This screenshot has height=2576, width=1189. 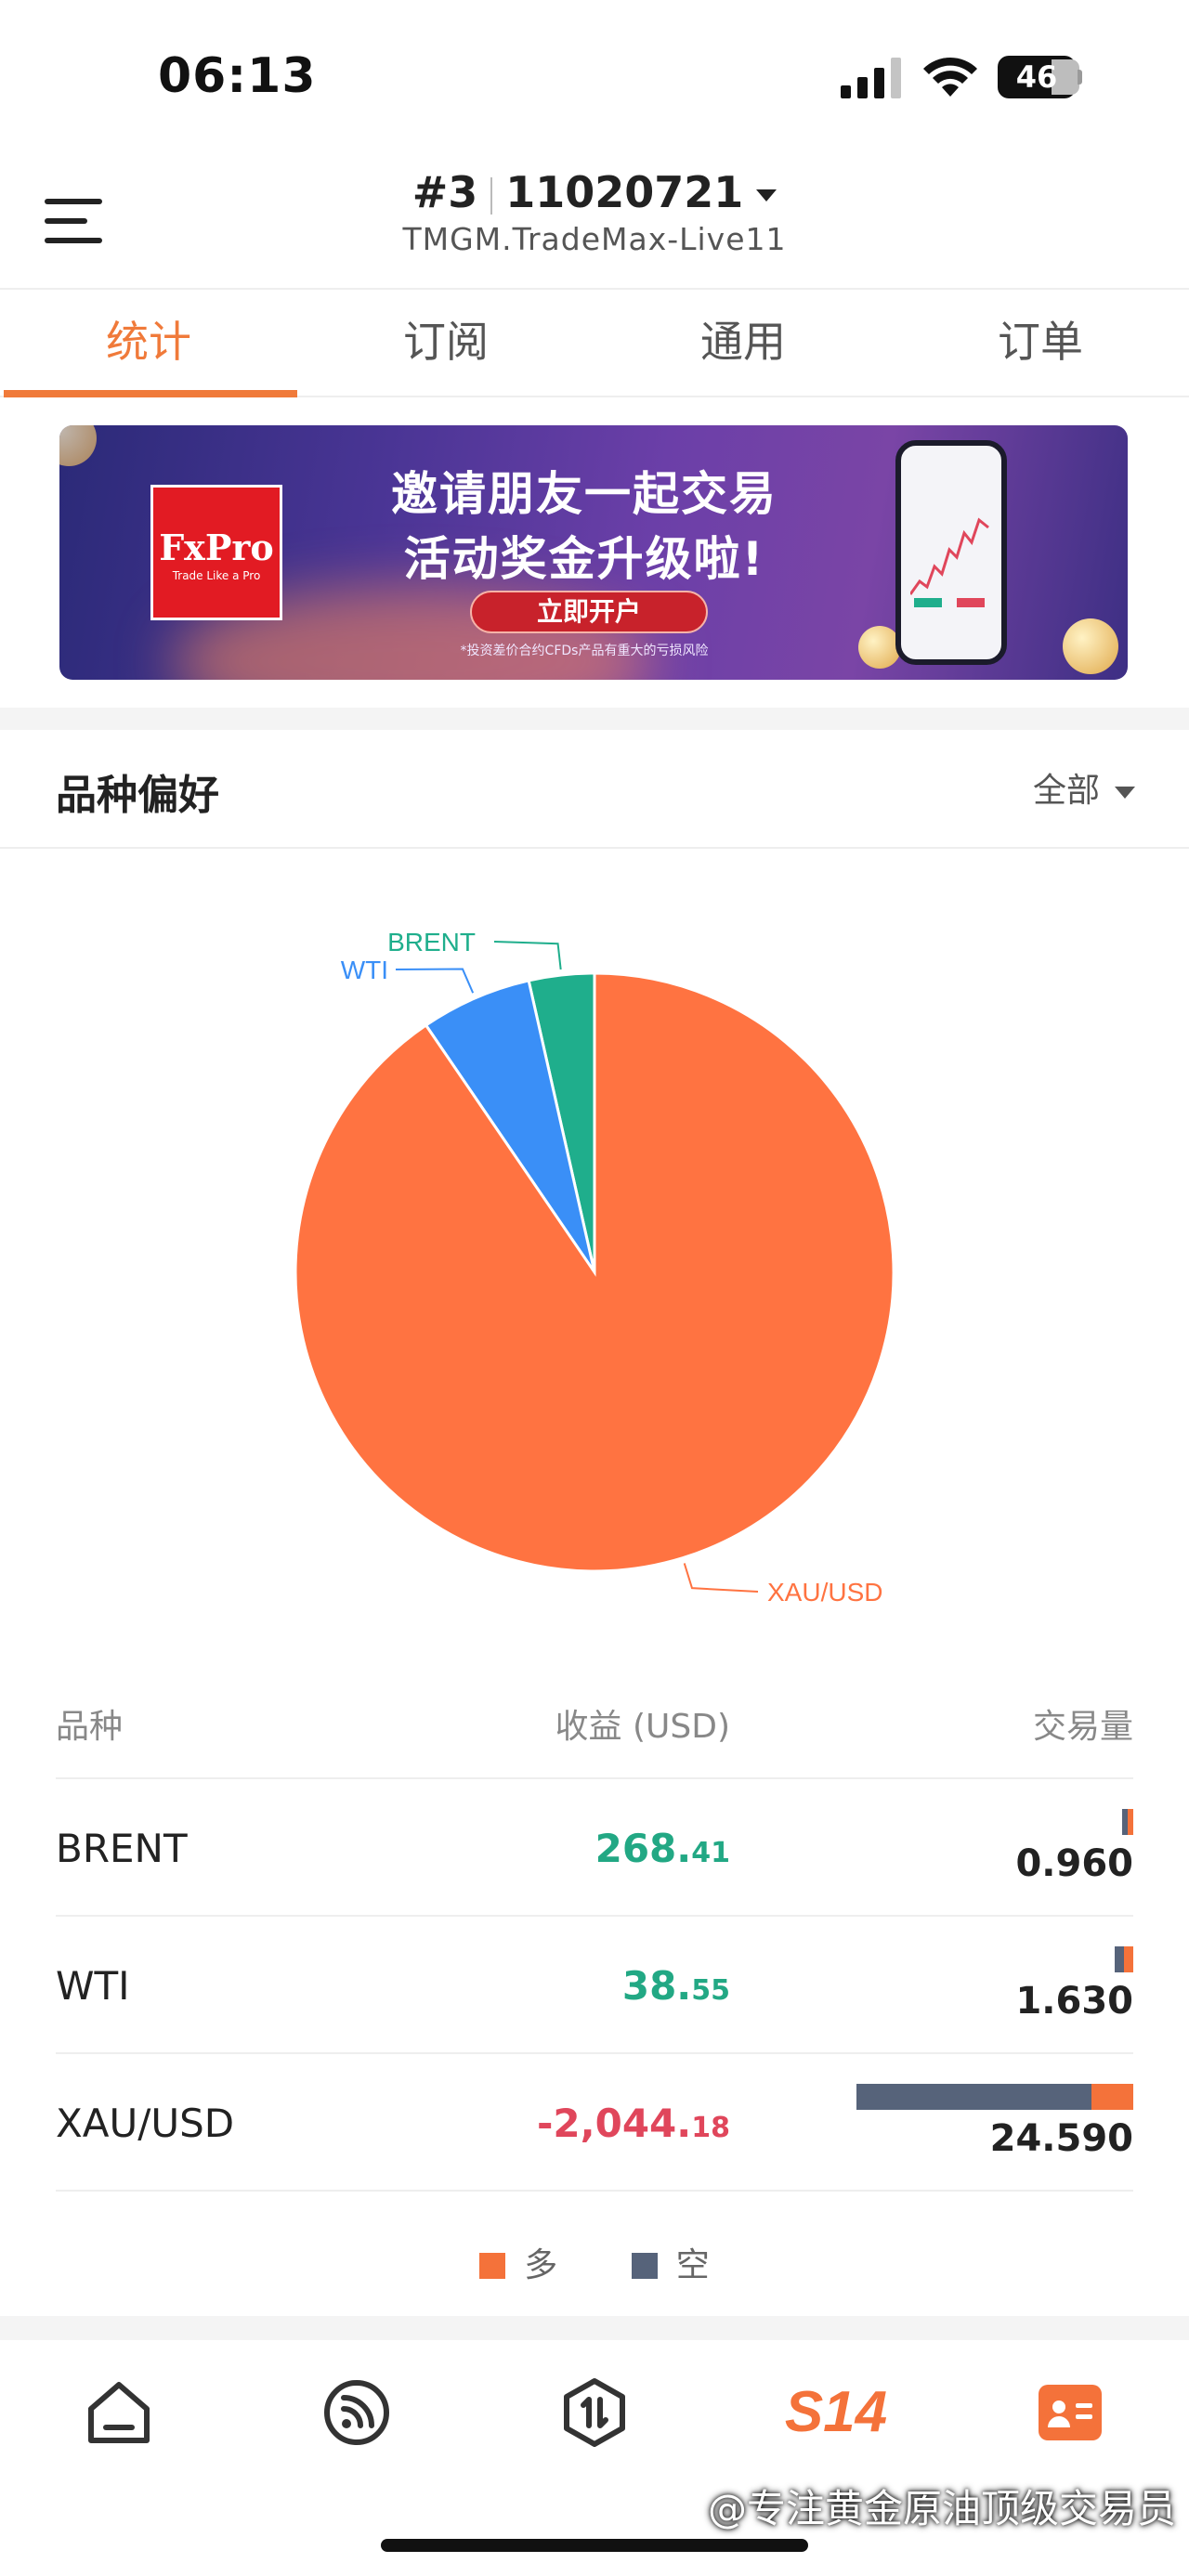 I want to click on id-card-icon, so click(x=1070, y=2412).